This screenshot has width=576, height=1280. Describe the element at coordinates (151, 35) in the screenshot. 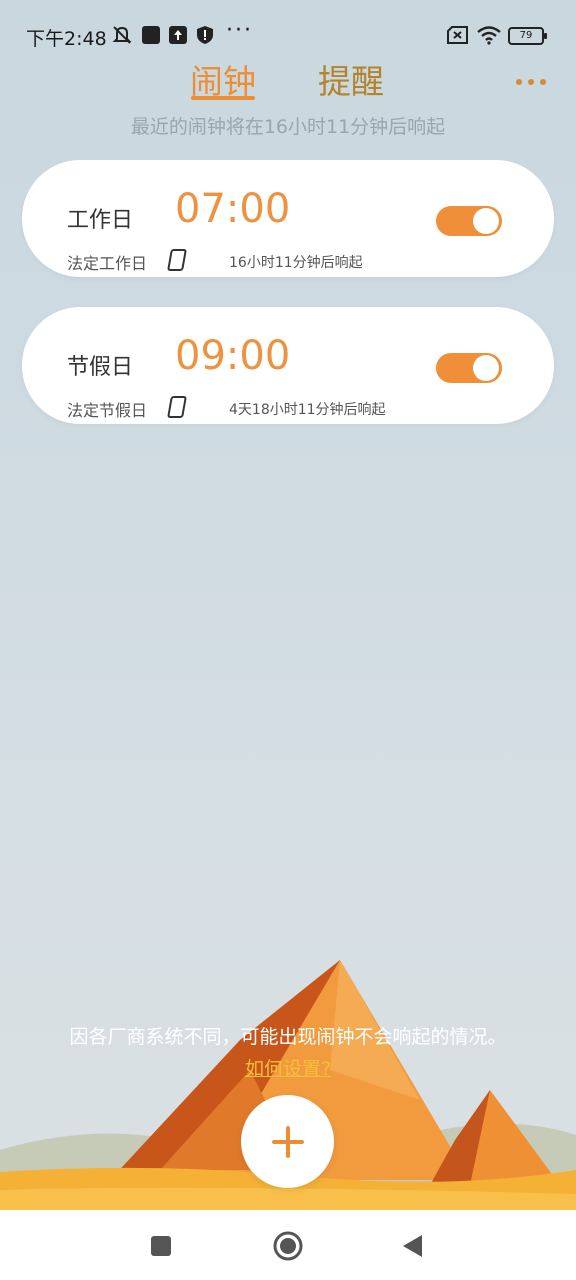

I see `square-notification-icon` at that location.